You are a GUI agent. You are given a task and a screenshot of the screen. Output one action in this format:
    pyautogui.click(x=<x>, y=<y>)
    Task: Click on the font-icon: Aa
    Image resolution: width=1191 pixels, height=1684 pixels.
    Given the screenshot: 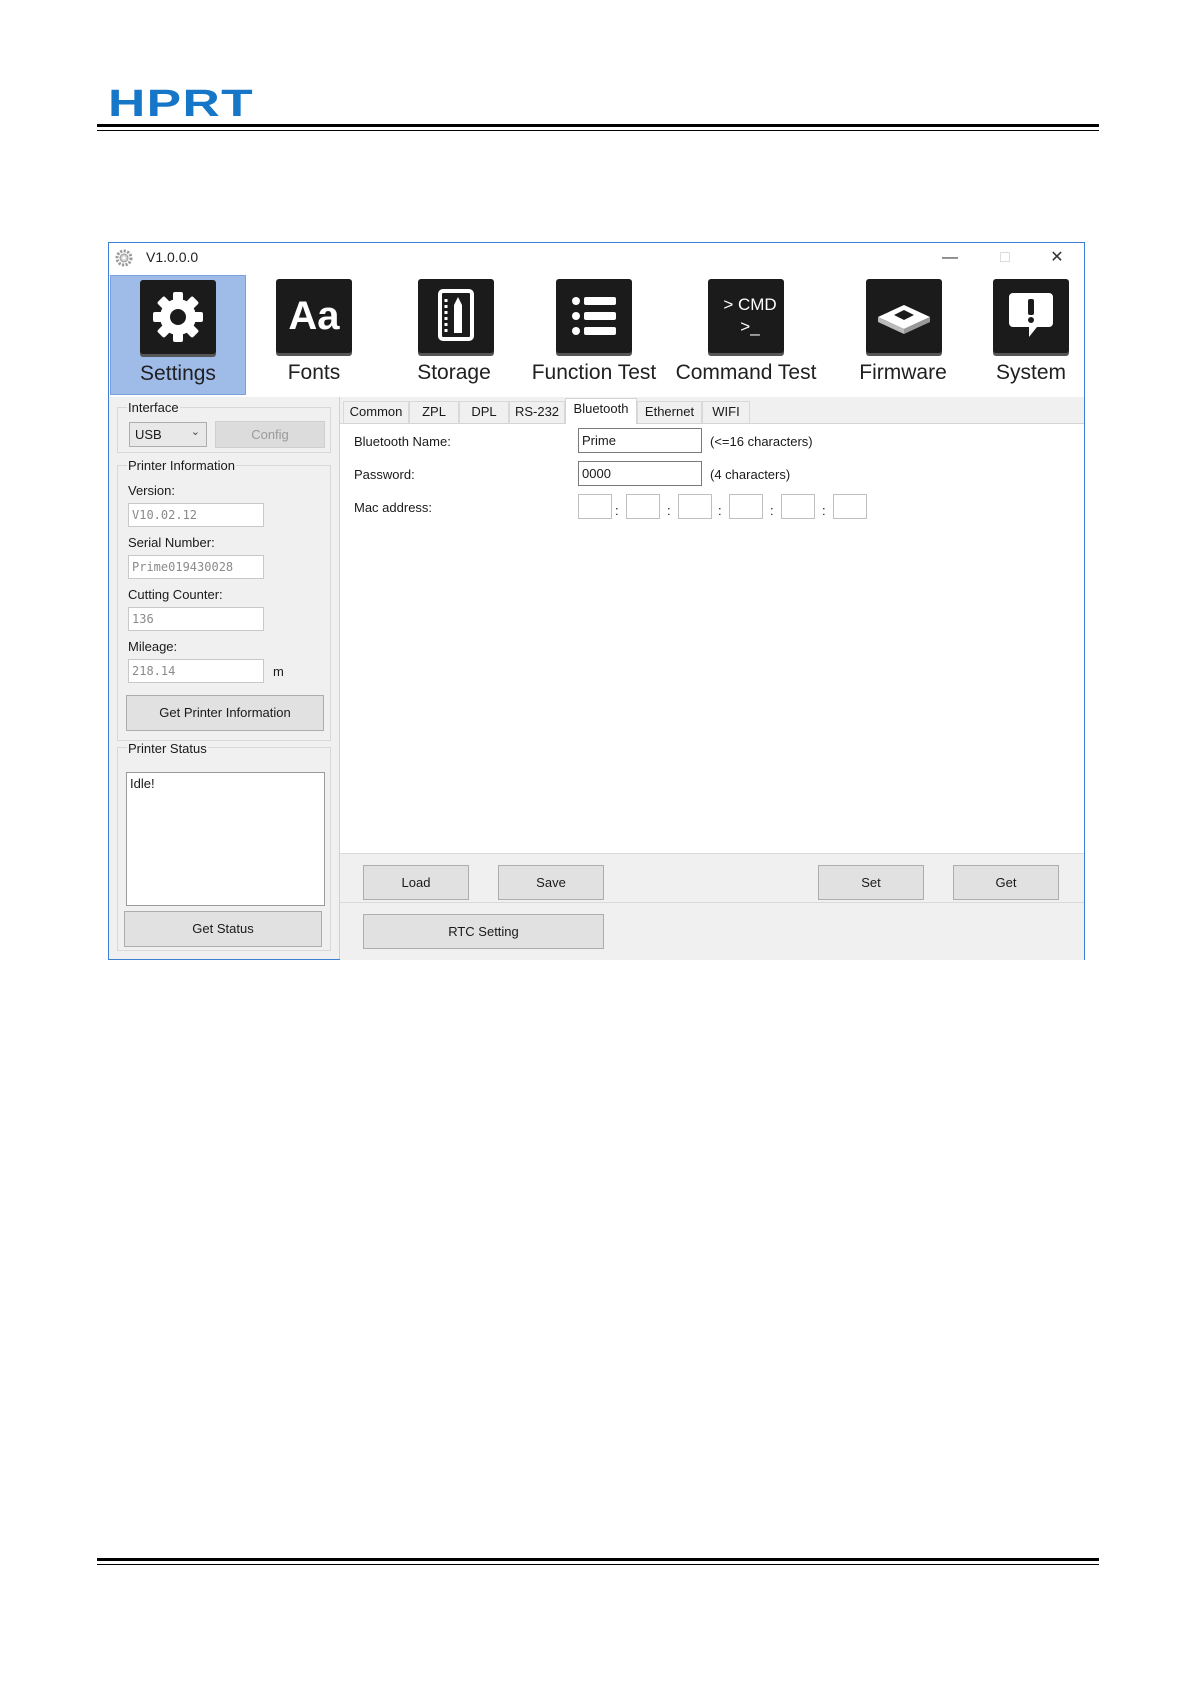 What is the action you would take?
    pyautogui.click(x=314, y=316)
    